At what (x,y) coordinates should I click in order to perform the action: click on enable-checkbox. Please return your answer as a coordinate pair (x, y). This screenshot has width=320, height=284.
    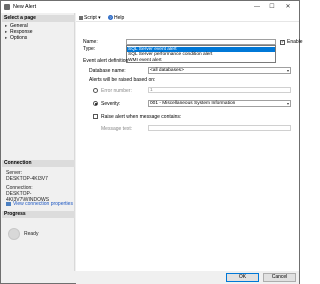
    Looking at the image, I should click on (282, 42).